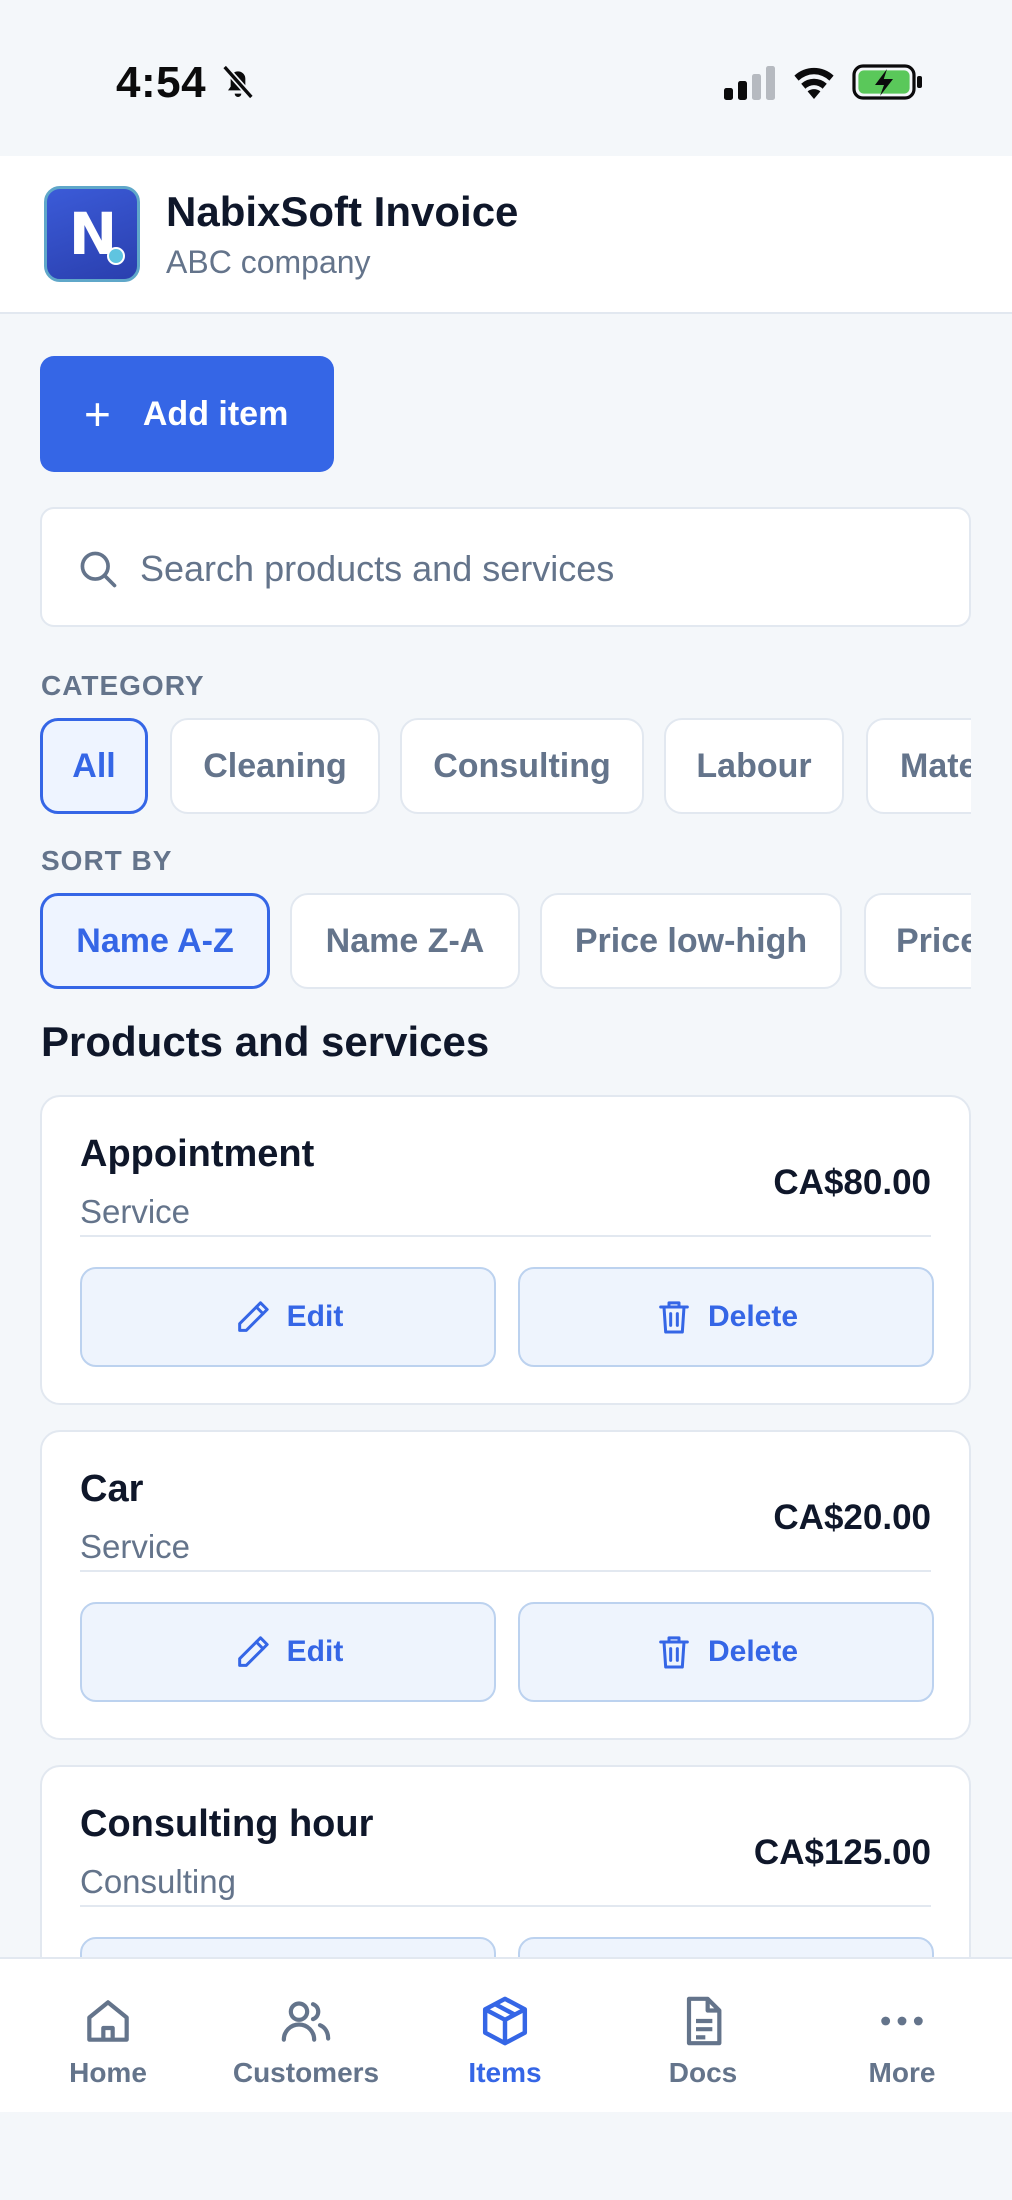 Image resolution: width=1012 pixels, height=2200 pixels. I want to click on app-header: N NabixSoft Invoice ABC company, so click(506, 235).